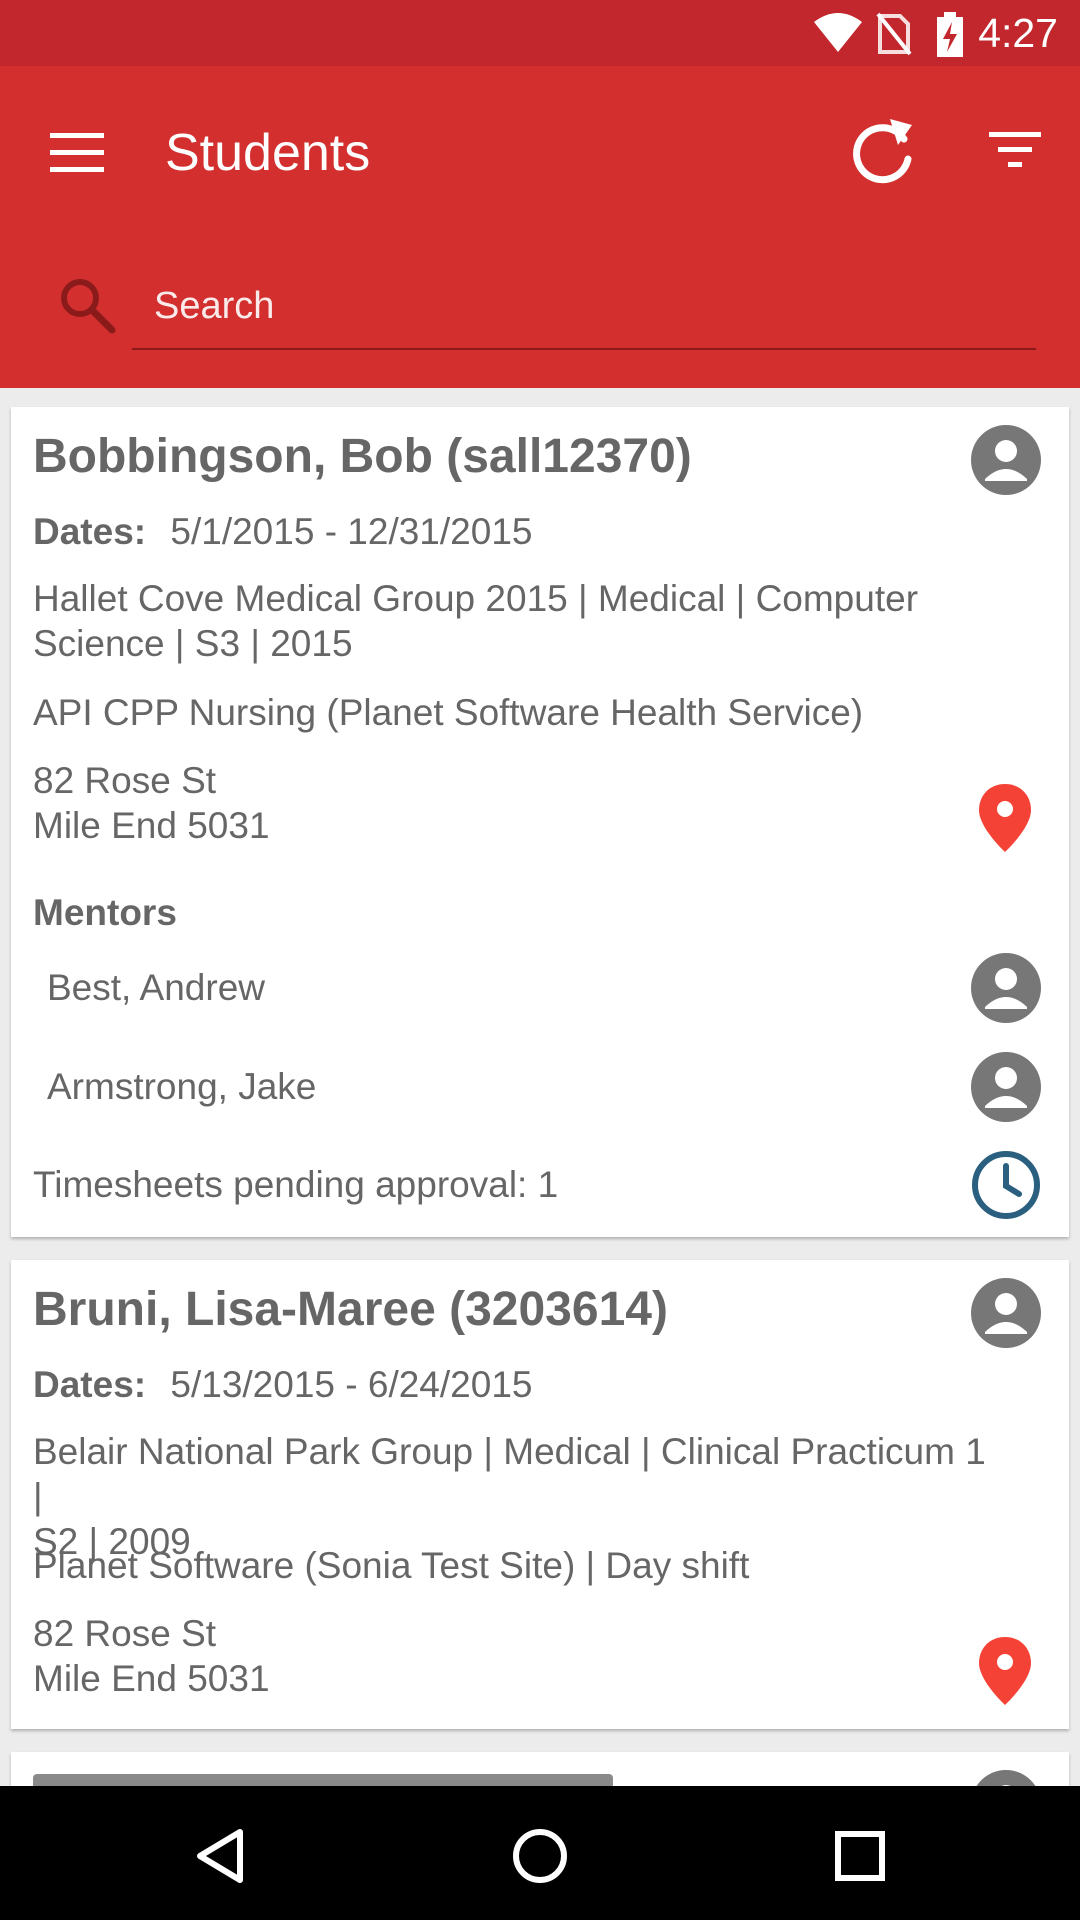 This screenshot has width=1080, height=1920. What do you see at coordinates (296, 1184) in the screenshot?
I see `timesheets-pending: Timesheets pending approval: 1` at bounding box center [296, 1184].